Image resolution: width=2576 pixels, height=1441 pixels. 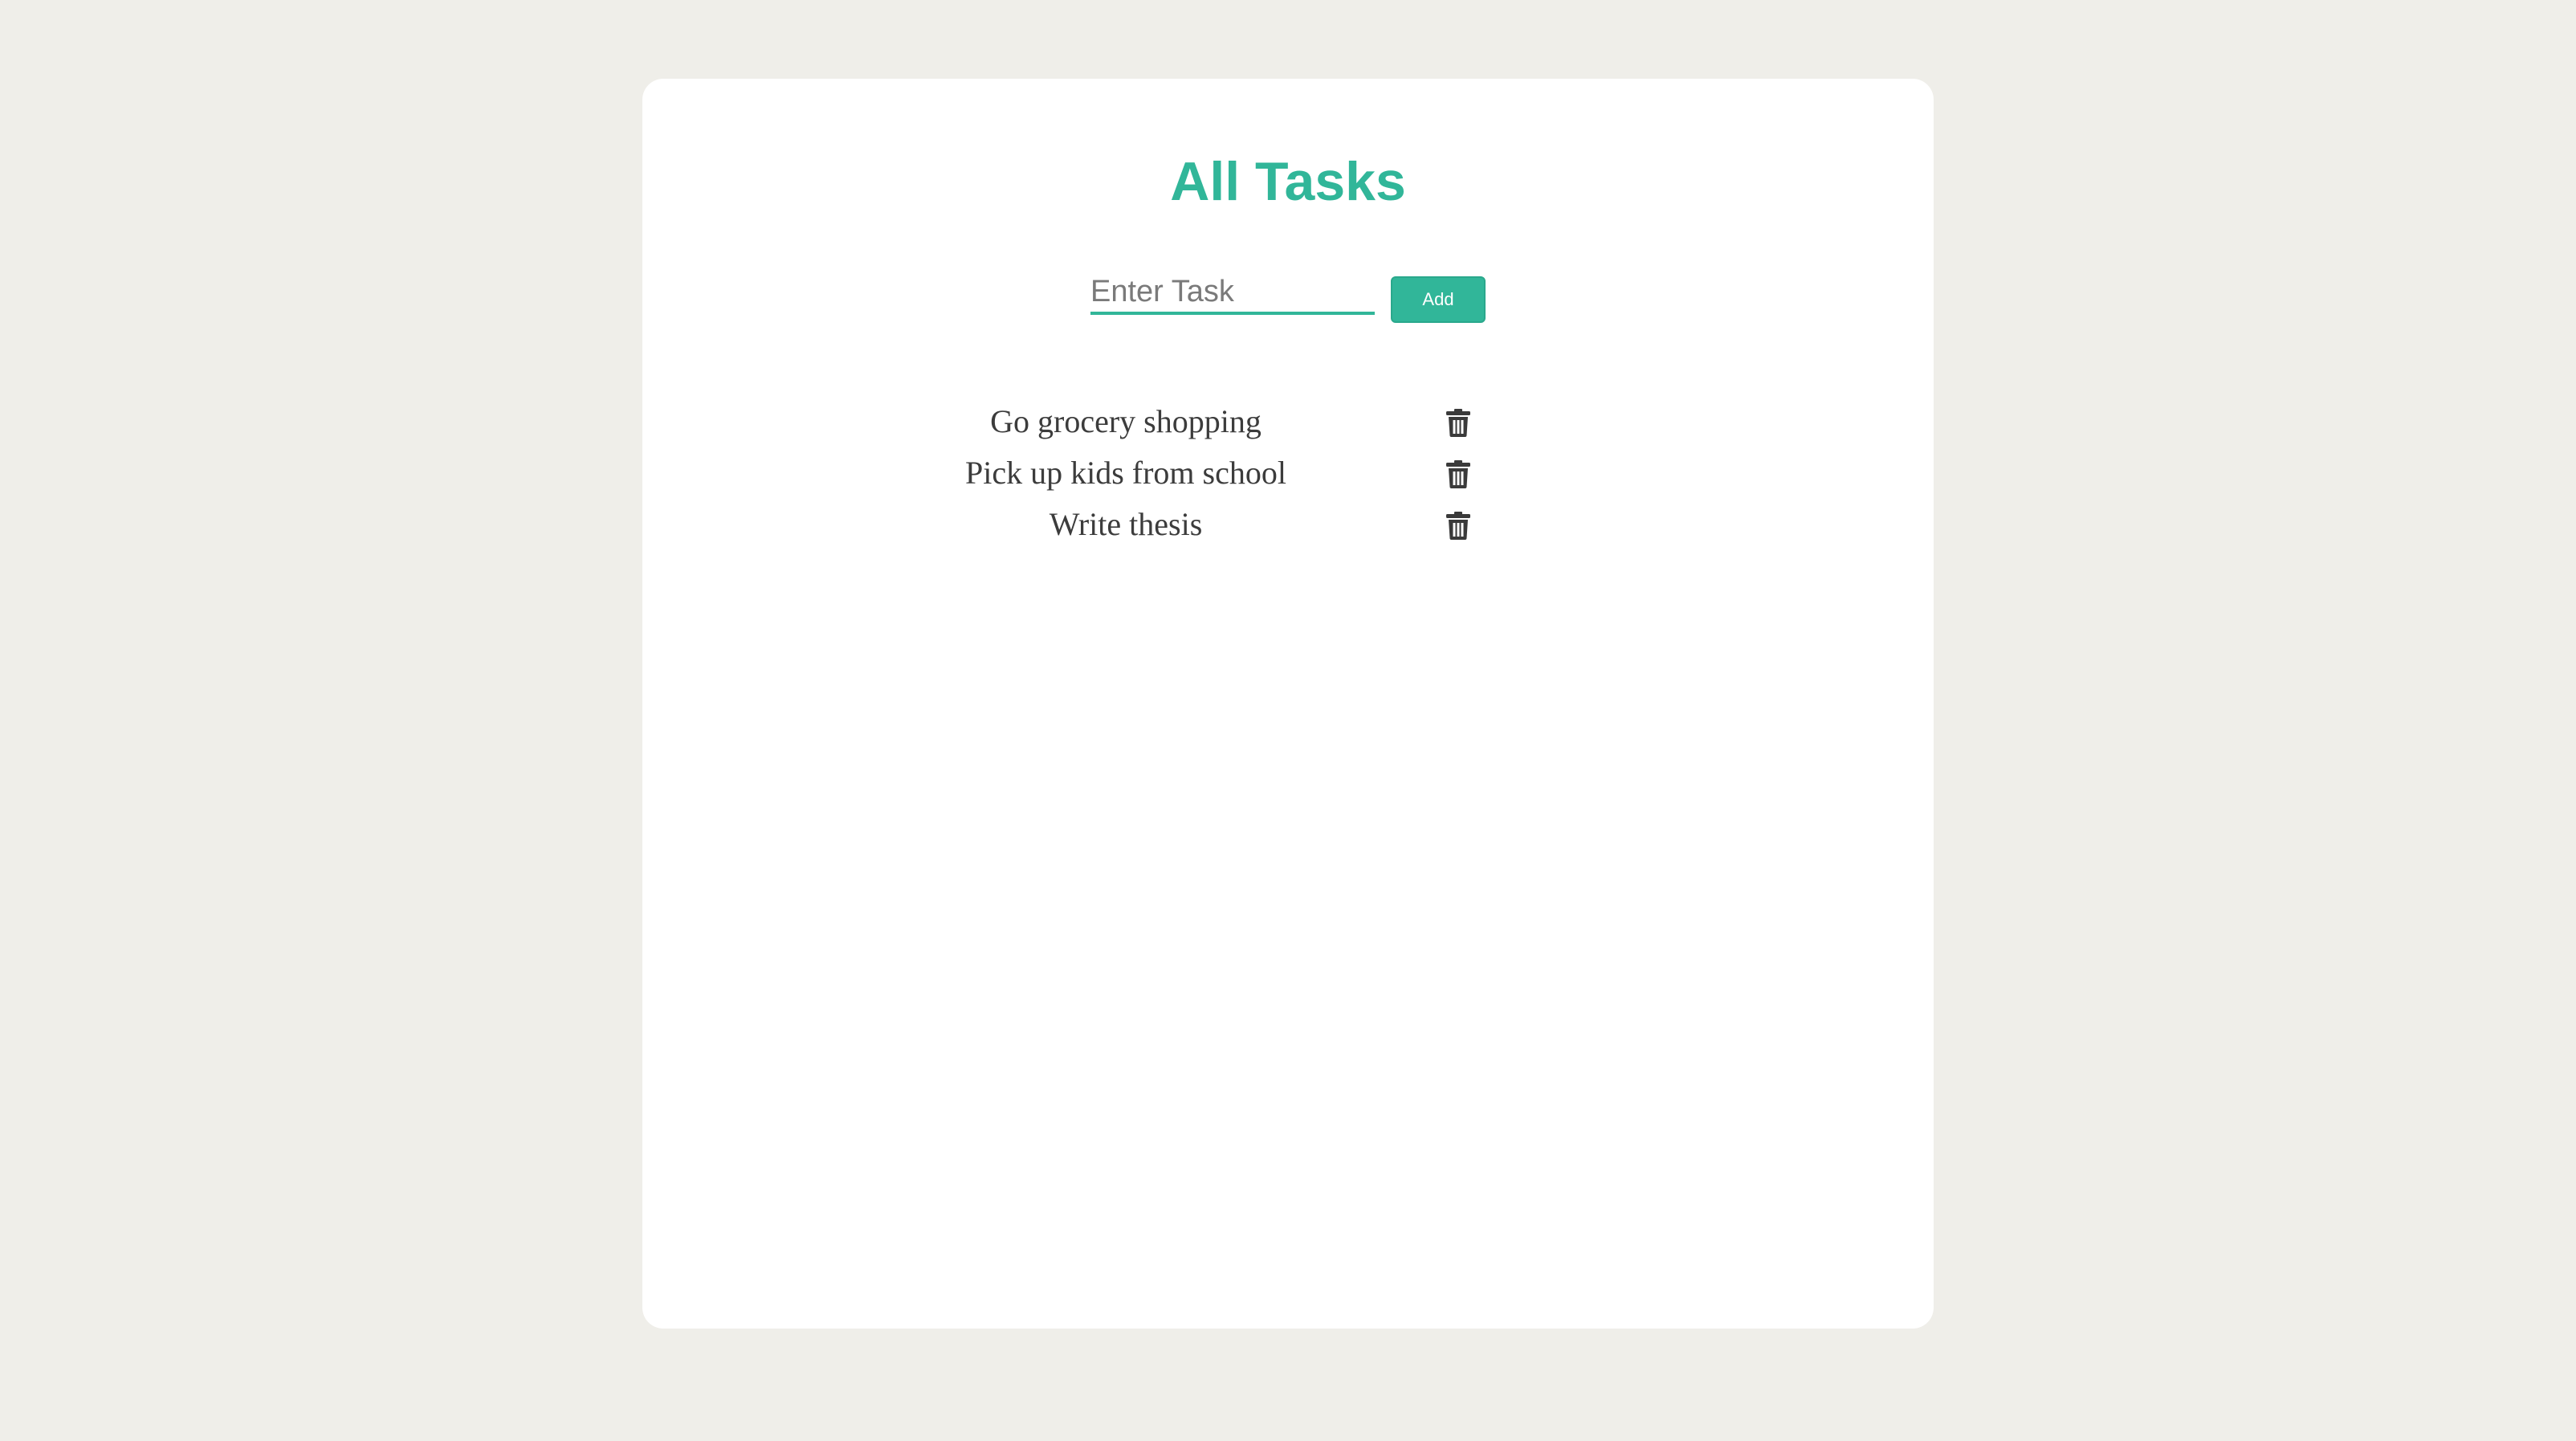 I want to click on task-text: Pick up kids from school, so click(x=1125, y=473).